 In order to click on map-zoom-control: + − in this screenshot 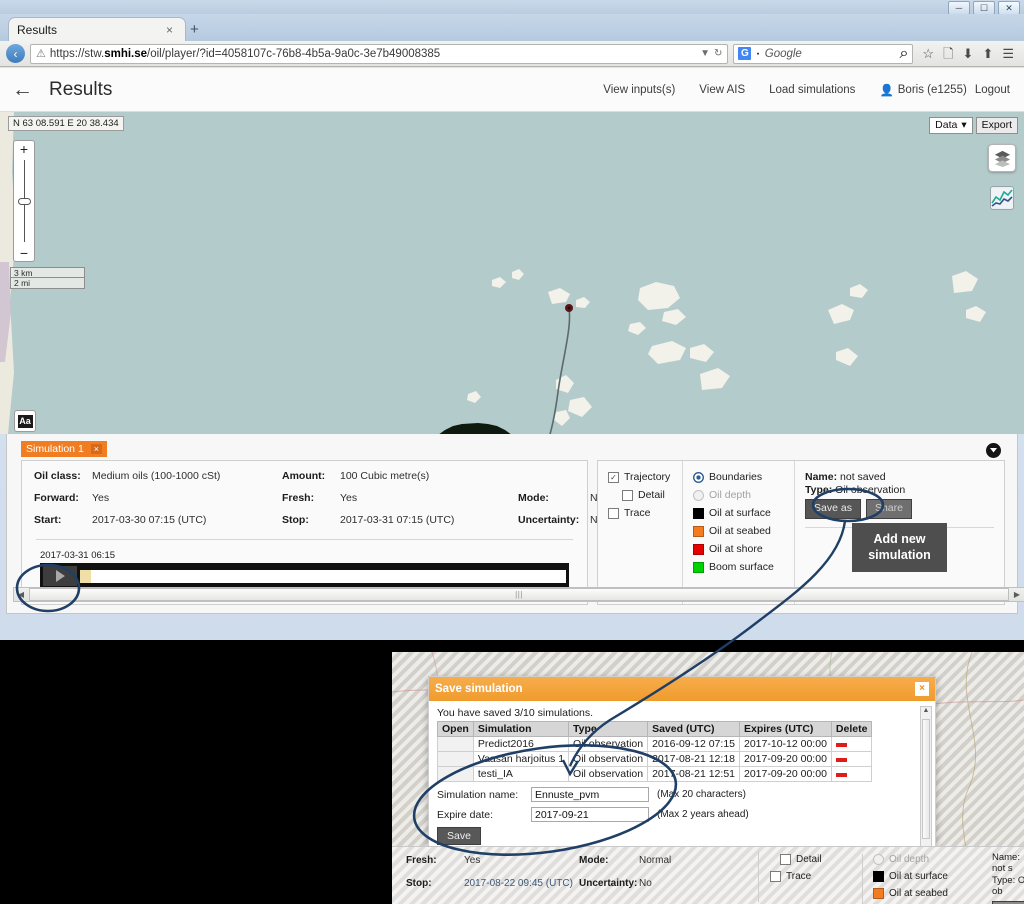, I will do `click(24, 201)`.